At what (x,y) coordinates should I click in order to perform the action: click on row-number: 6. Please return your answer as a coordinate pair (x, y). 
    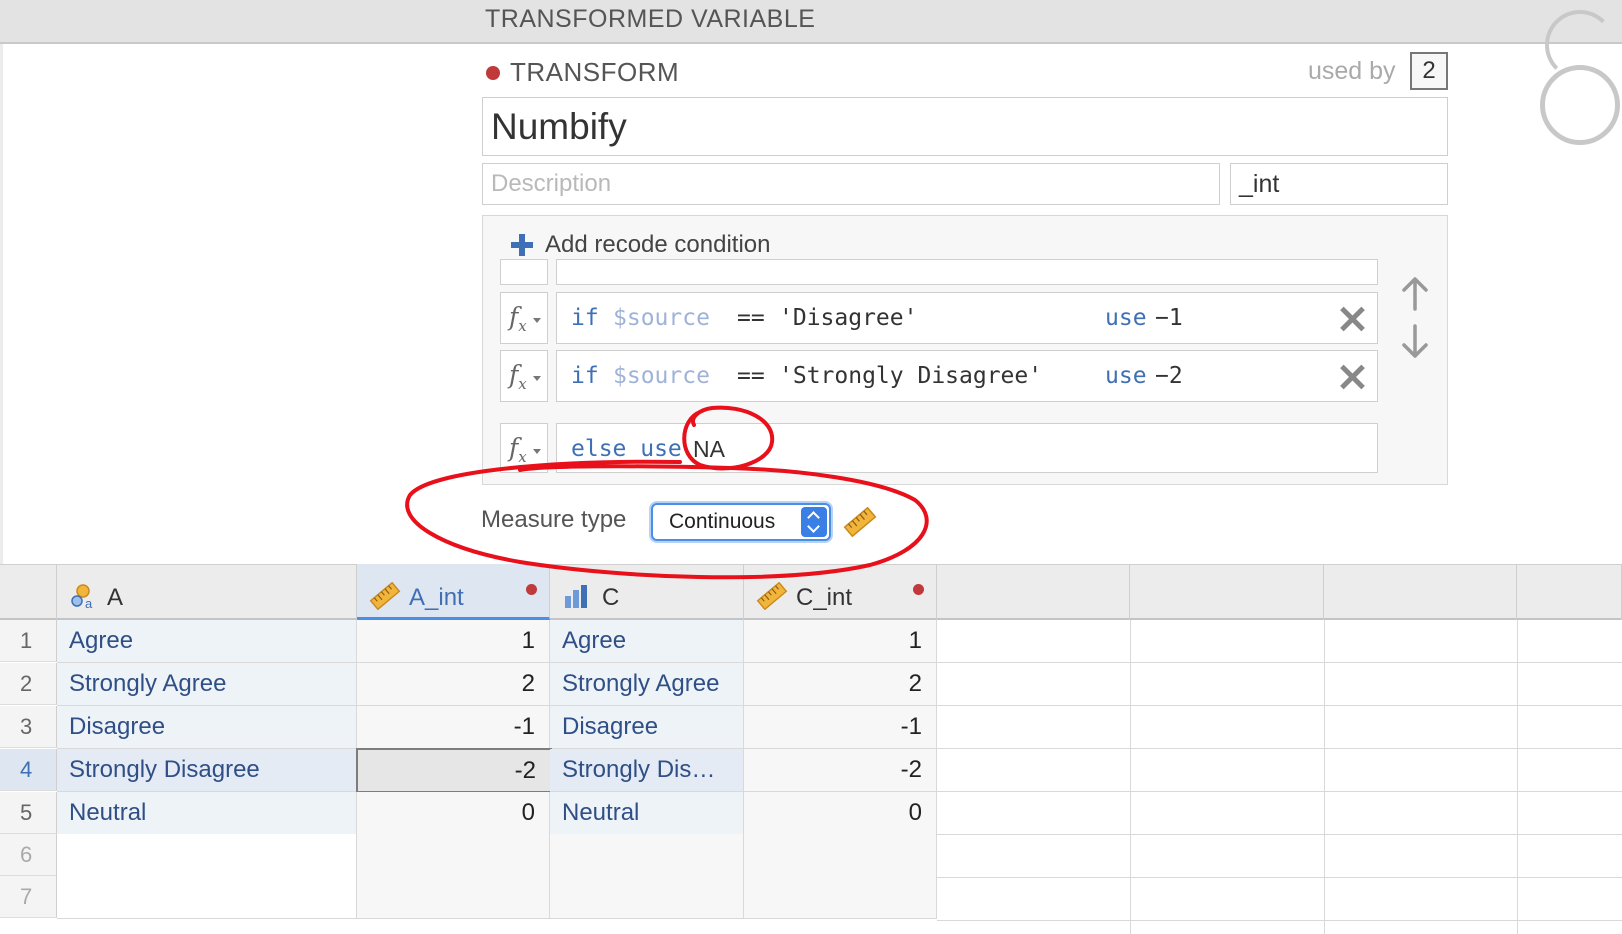
    Looking at the image, I should click on (28, 855).